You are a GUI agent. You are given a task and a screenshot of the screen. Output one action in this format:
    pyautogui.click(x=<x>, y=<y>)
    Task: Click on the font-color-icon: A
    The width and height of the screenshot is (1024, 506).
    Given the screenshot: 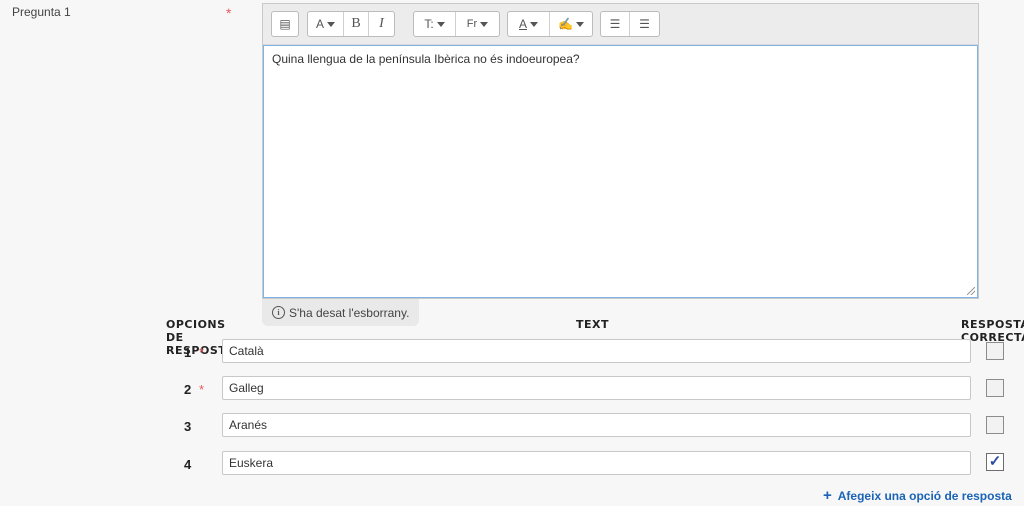 What is the action you would take?
    pyautogui.click(x=522, y=24)
    